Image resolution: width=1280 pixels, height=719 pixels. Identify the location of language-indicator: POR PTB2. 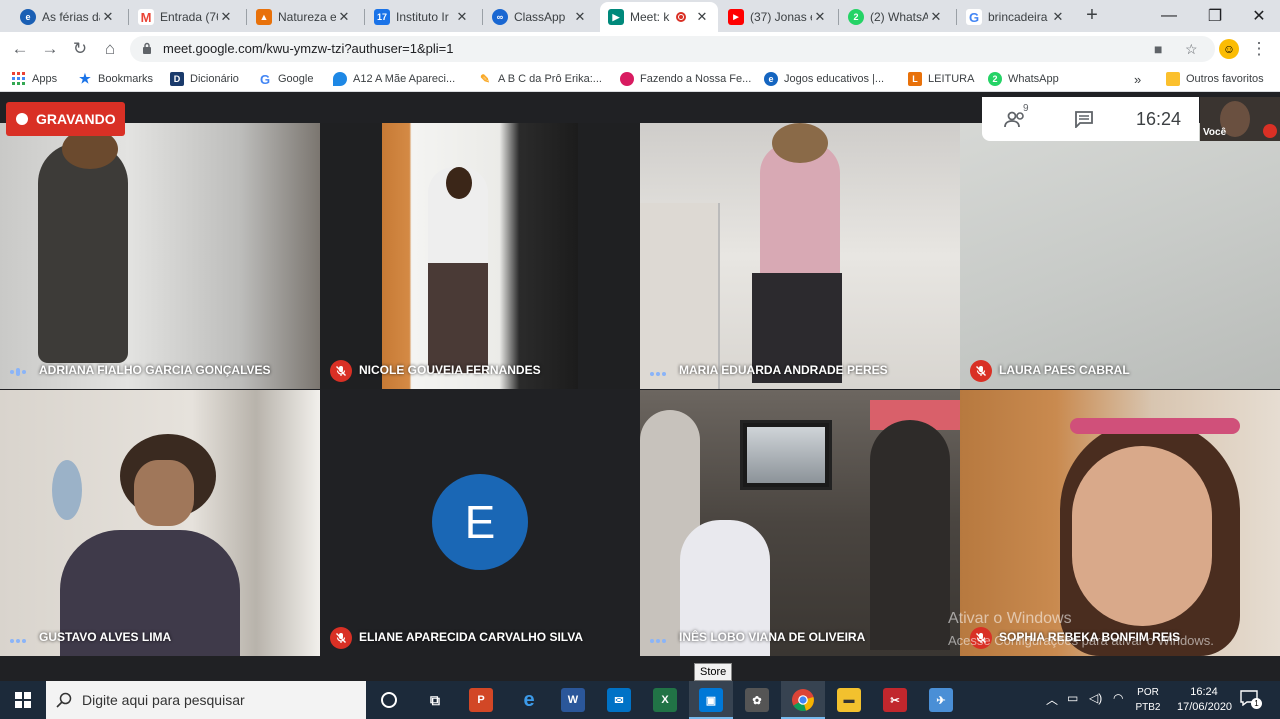
(1148, 700).